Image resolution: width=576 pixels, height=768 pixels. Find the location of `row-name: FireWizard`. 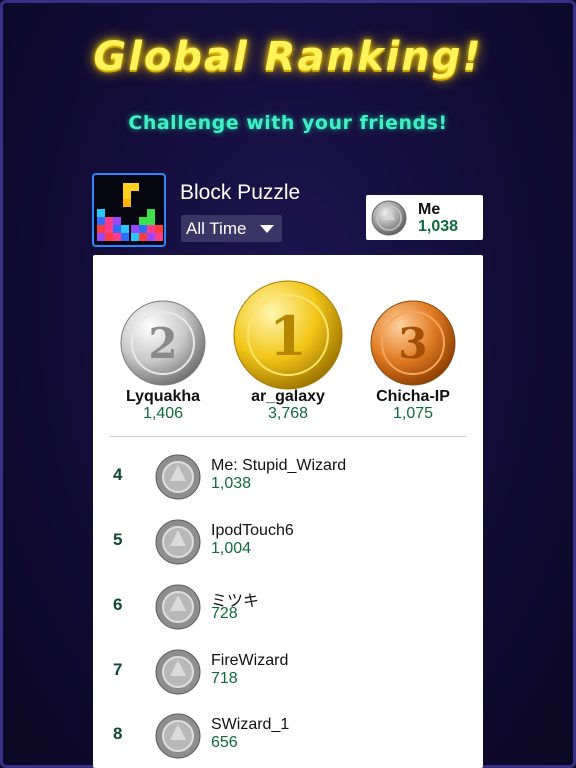

row-name: FireWizard is located at coordinates (250, 660).